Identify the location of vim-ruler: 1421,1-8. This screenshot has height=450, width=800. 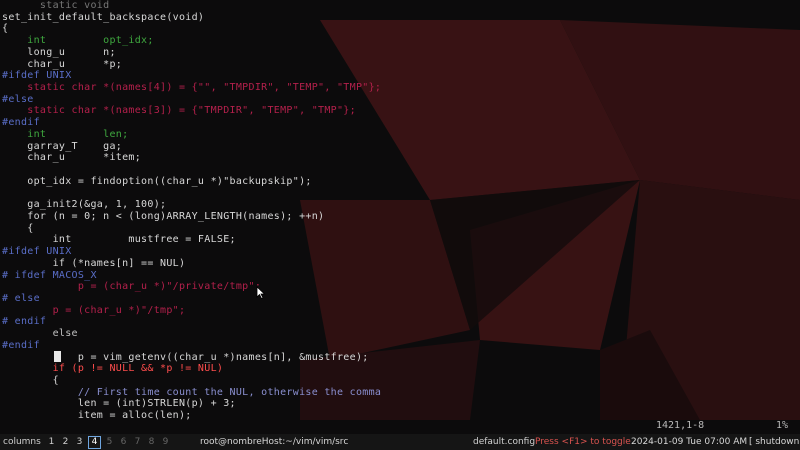
(680, 425).